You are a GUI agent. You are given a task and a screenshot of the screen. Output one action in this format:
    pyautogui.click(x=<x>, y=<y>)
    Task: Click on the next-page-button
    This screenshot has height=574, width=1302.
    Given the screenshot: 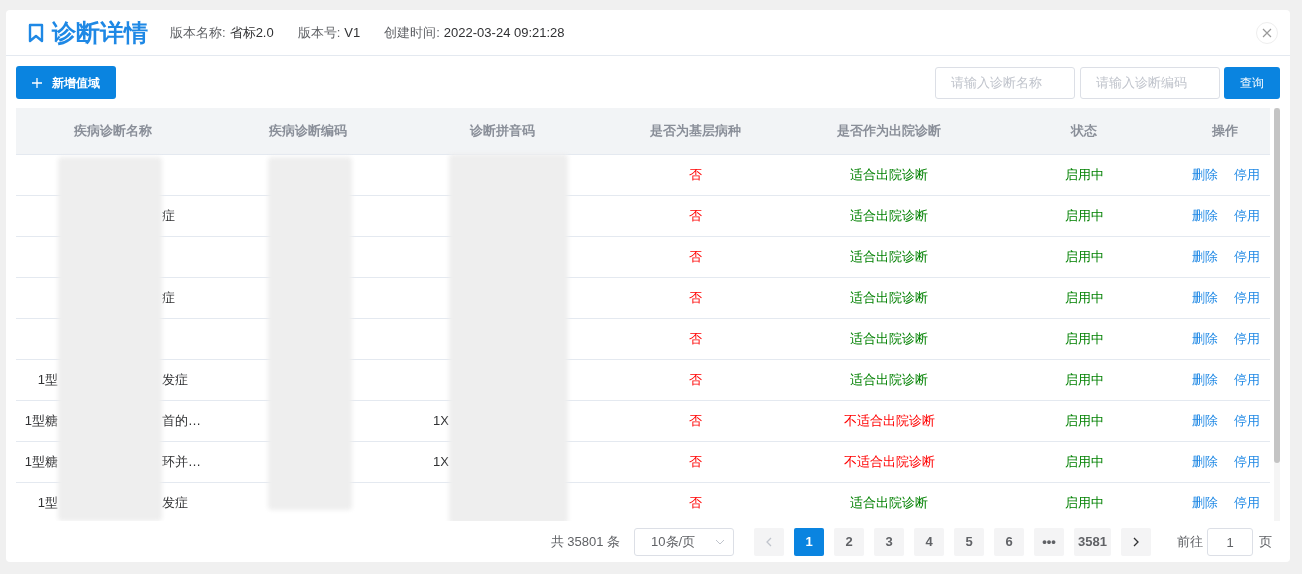 What is the action you would take?
    pyautogui.click(x=1136, y=542)
    